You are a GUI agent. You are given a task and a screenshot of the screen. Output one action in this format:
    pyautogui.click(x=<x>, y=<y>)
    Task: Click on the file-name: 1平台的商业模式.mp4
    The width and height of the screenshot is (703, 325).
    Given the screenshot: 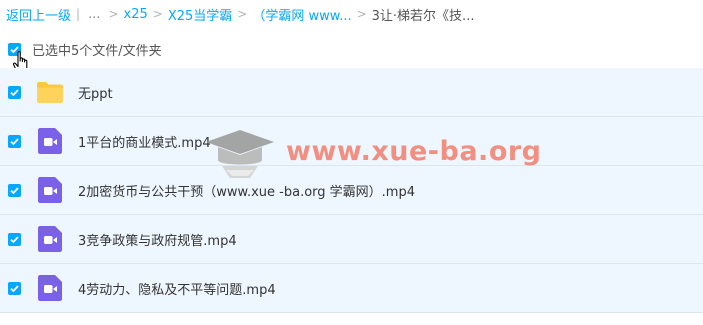 What is the action you would take?
    pyautogui.click(x=144, y=141)
    